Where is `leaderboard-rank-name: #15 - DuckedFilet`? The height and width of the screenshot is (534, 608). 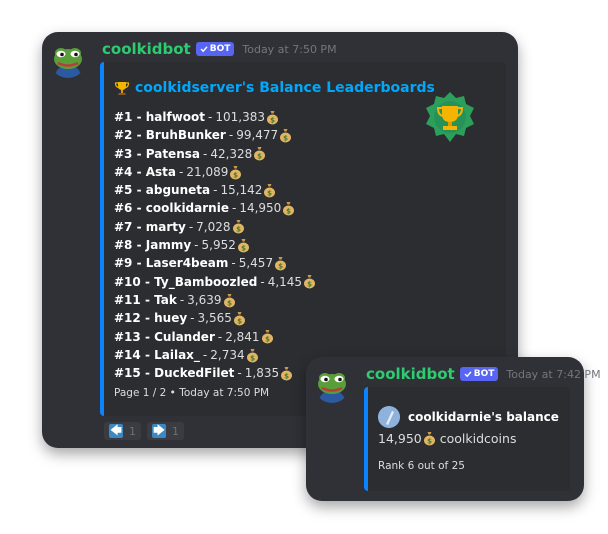 leaderboard-rank-name: #15 - DuckedFilet is located at coordinates (174, 373).